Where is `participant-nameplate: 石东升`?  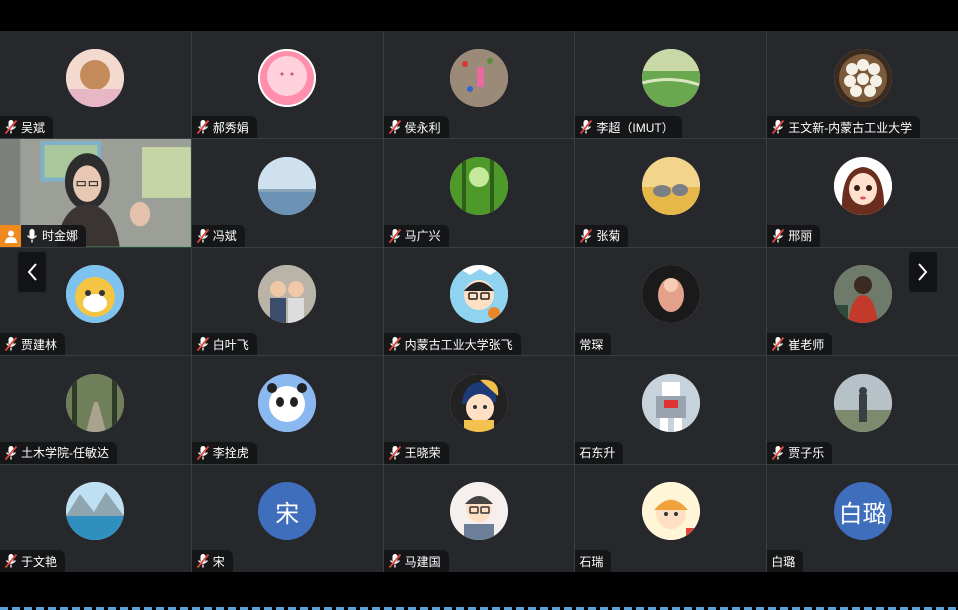 participant-nameplate: 石东升 is located at coordinates (599, 452).